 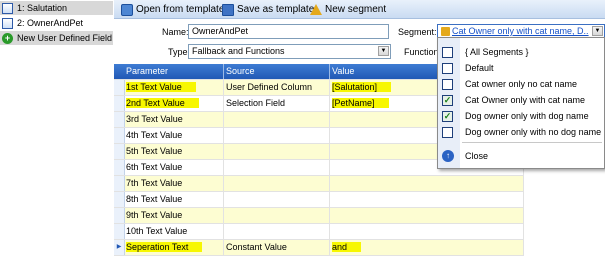 I want to click on name-input: OwnerAndPet, so click(x=288, y=31).